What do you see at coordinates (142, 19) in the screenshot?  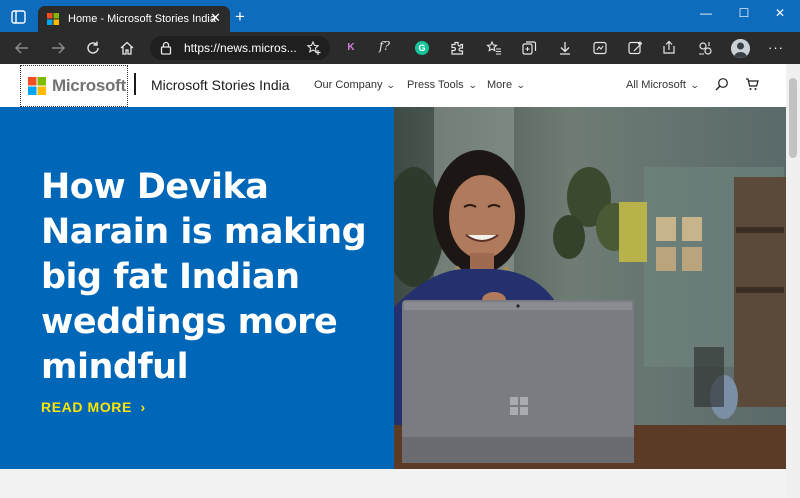 I see `tab-title: Home - Microsoft Stories India` at bounding box center [142, 19].